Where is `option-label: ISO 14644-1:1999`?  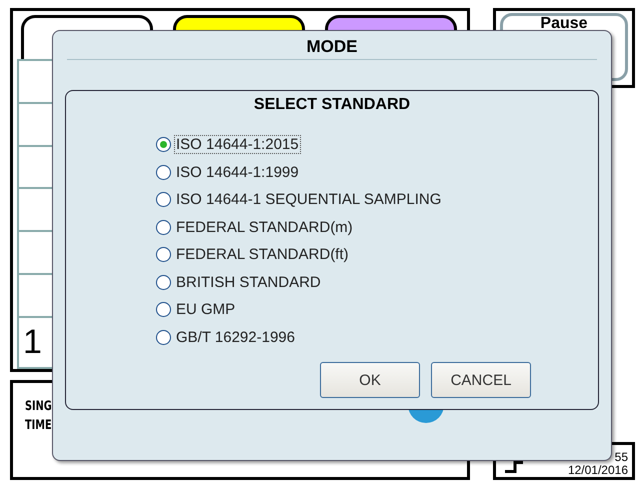 option-label: ISO 14644-1:1999 is located at coordinates (237, 172).